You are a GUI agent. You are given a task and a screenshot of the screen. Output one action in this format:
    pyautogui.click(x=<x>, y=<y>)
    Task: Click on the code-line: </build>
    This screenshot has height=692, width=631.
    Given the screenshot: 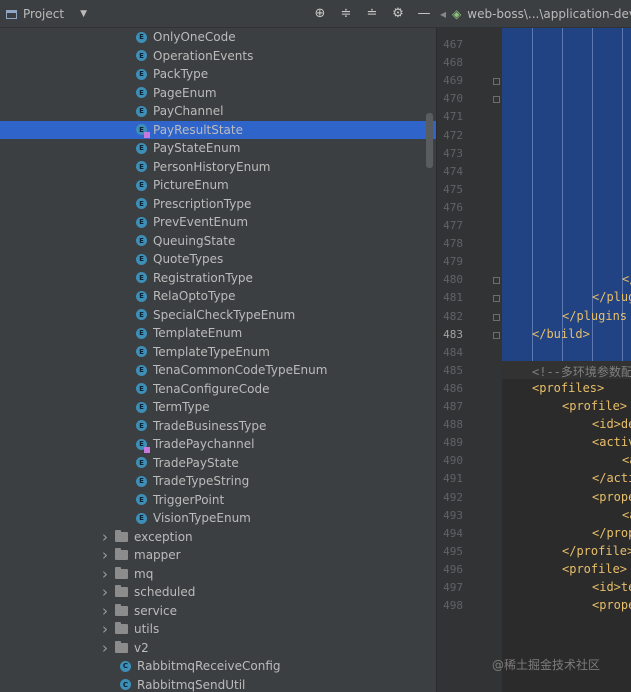 What is the action you would take?
    pyautogui.click(x=561, y=333)
    